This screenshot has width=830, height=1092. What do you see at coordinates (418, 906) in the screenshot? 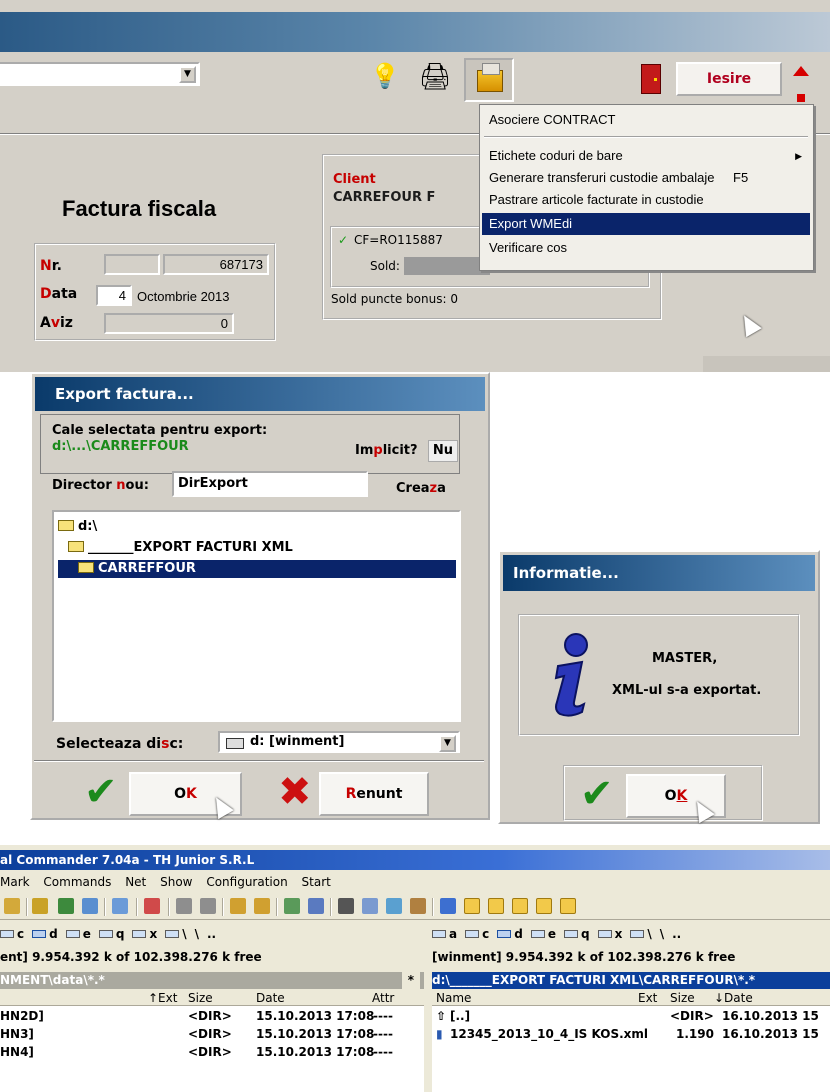
I see `notepad-icon` at bounding box center [418, 906].